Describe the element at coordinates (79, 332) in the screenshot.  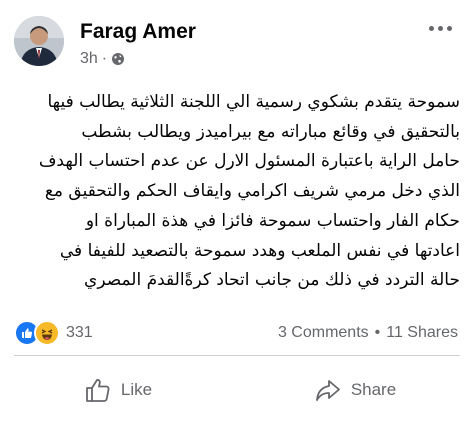
I see `reaction-count: 331` at that location.